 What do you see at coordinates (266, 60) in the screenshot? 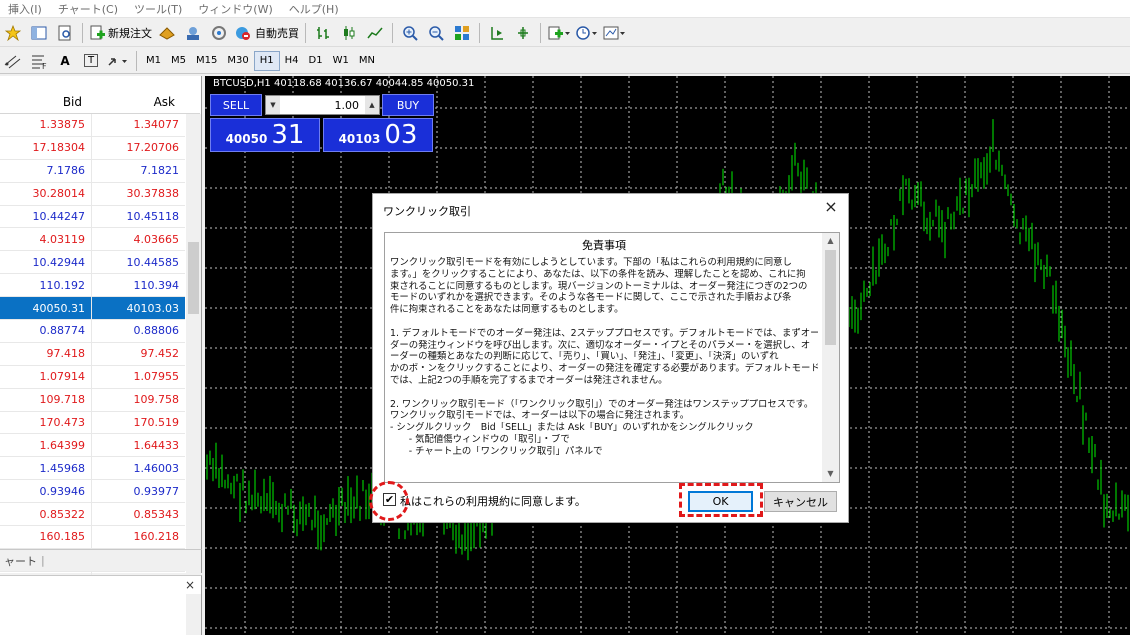
I see `timeframe-h1: H1` at bounding box center [266, 60].